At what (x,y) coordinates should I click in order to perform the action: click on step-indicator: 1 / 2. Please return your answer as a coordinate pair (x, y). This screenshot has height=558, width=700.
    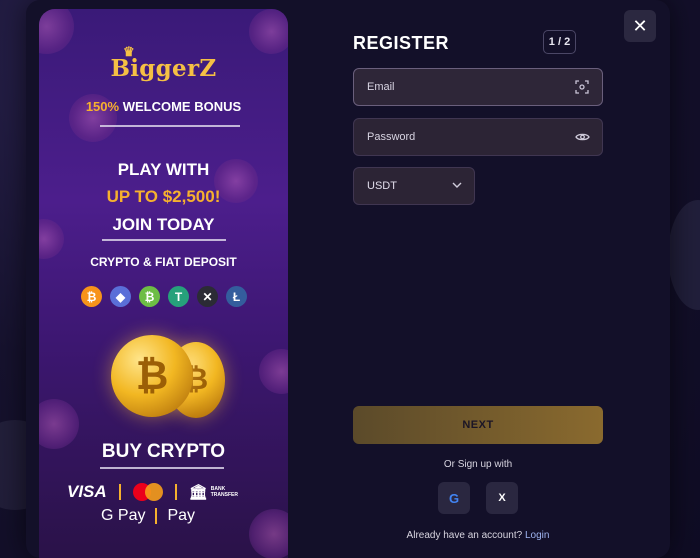
    Looking at the image, I should click on (559, 42).